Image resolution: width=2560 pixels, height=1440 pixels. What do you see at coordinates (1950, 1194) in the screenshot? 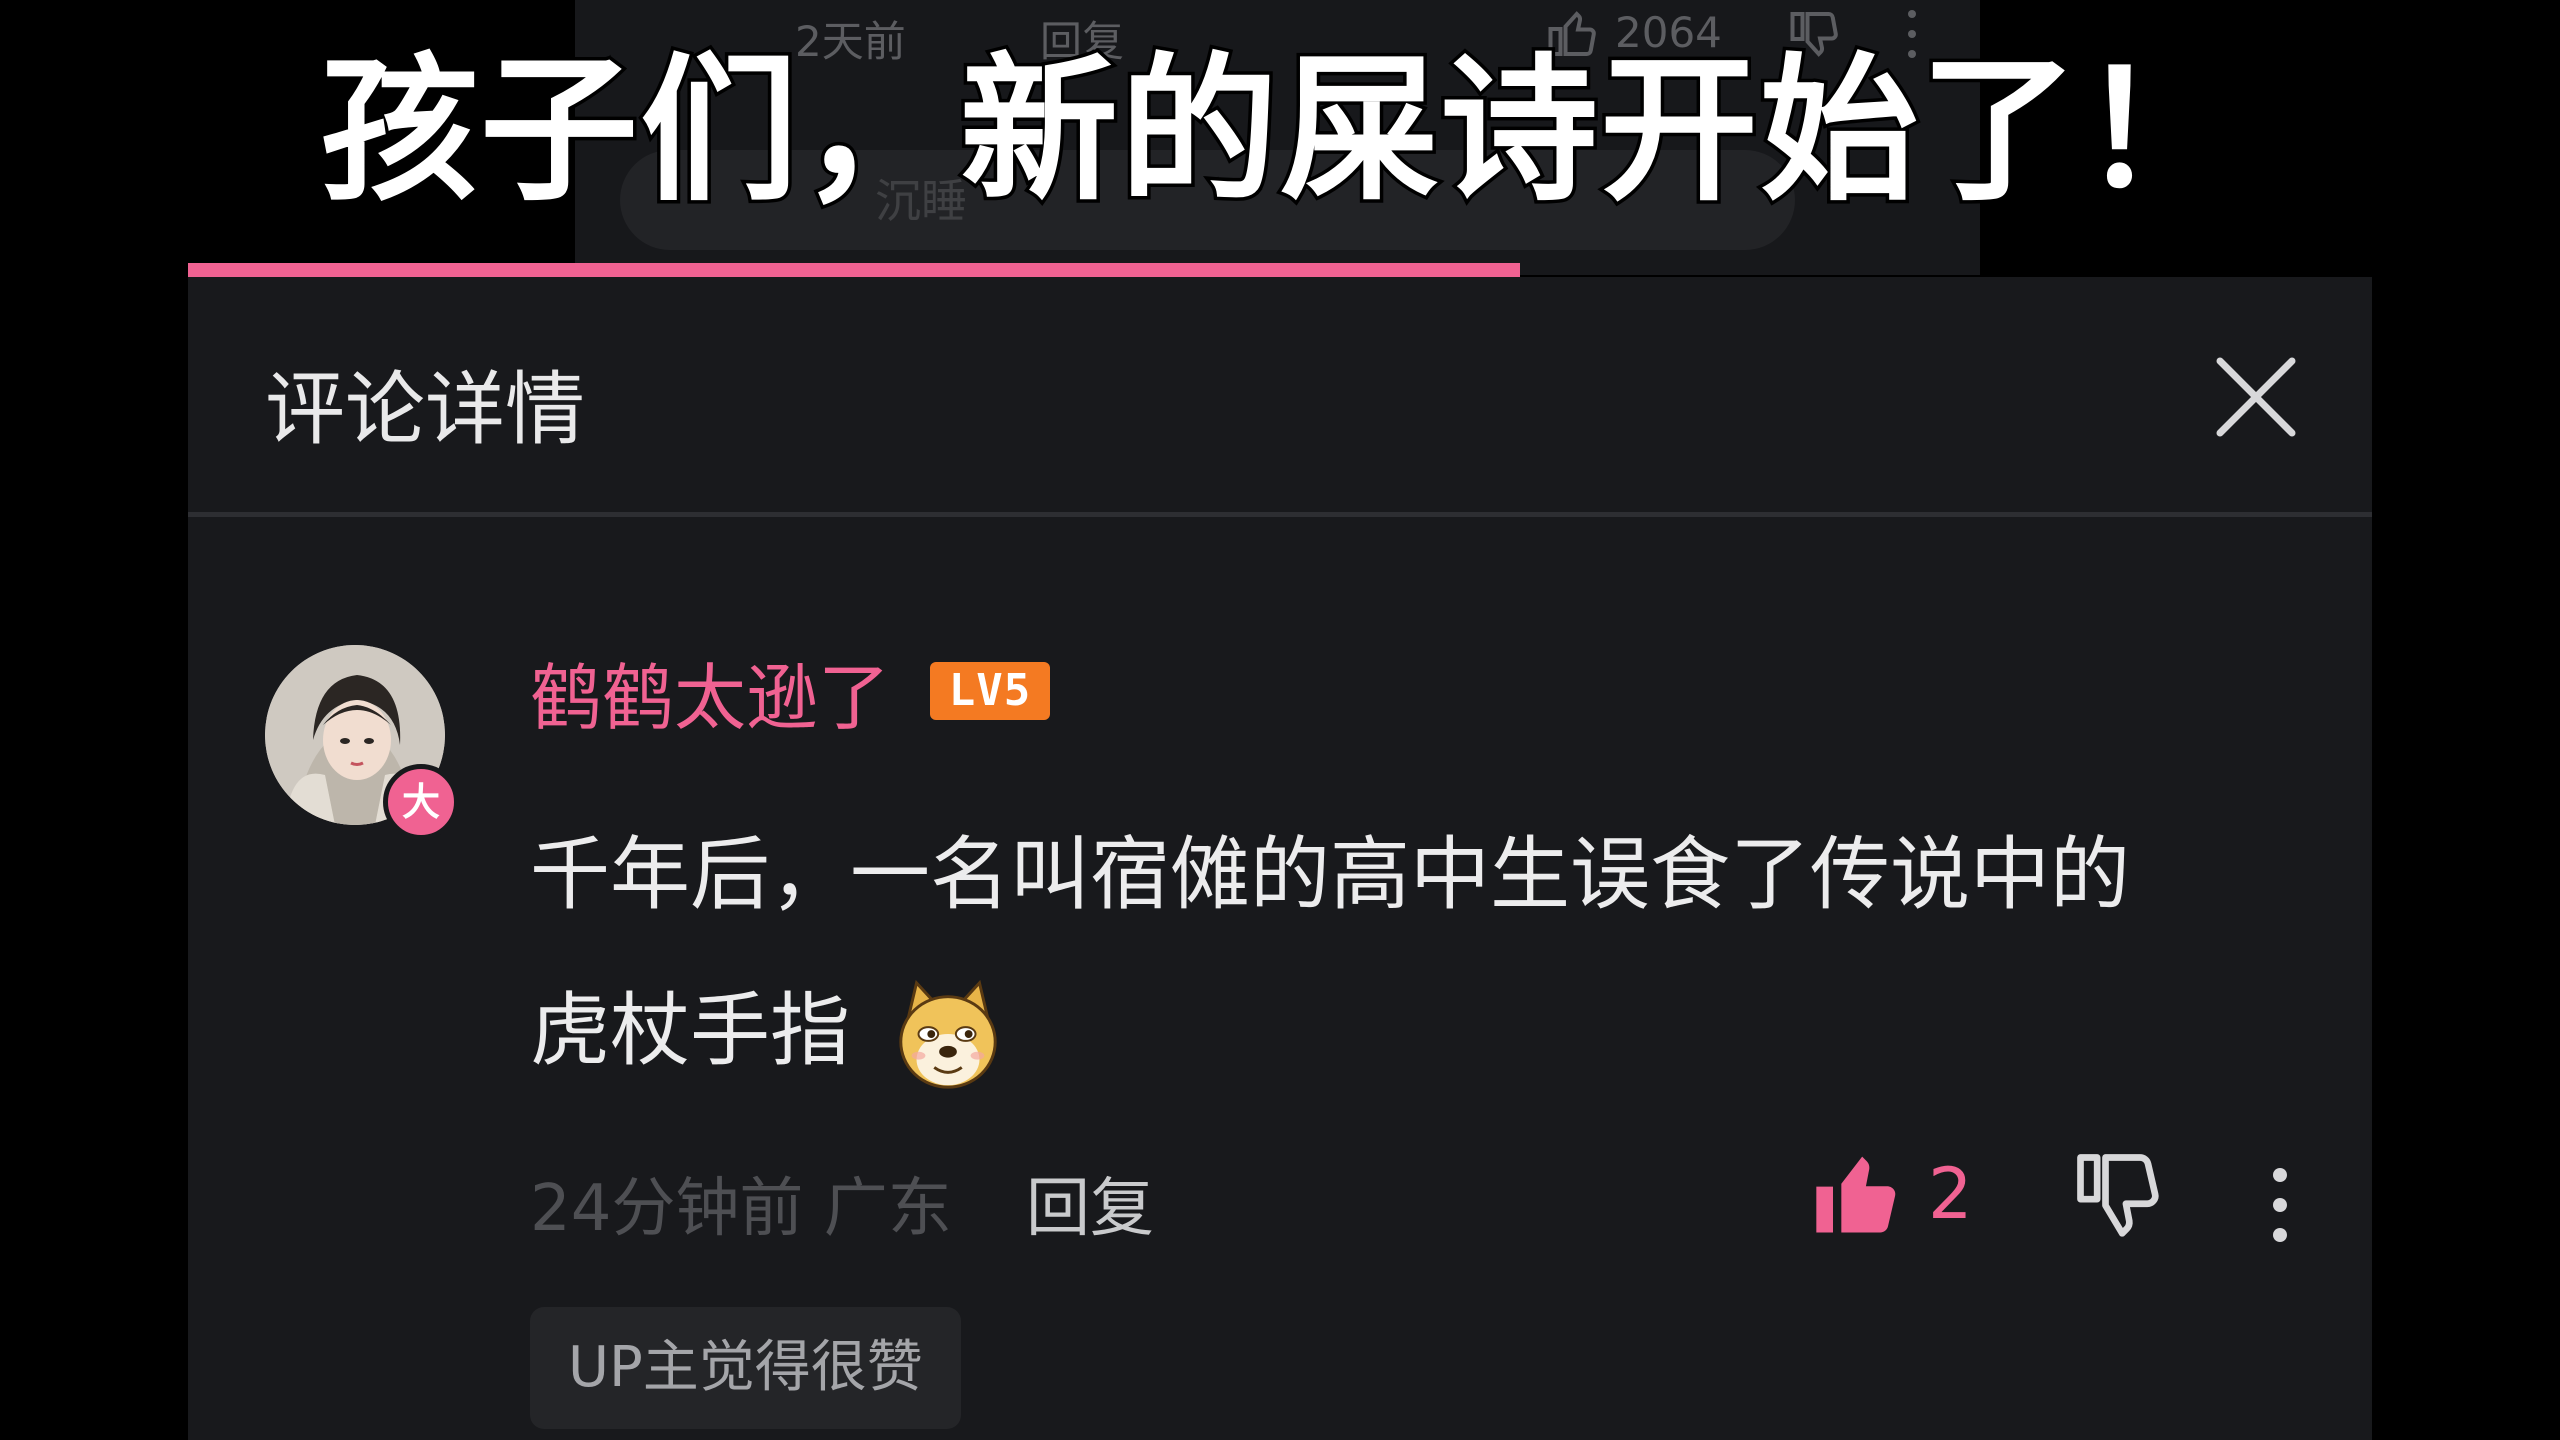
I see `like-count: 2` at bounding box center [1950, 1194].